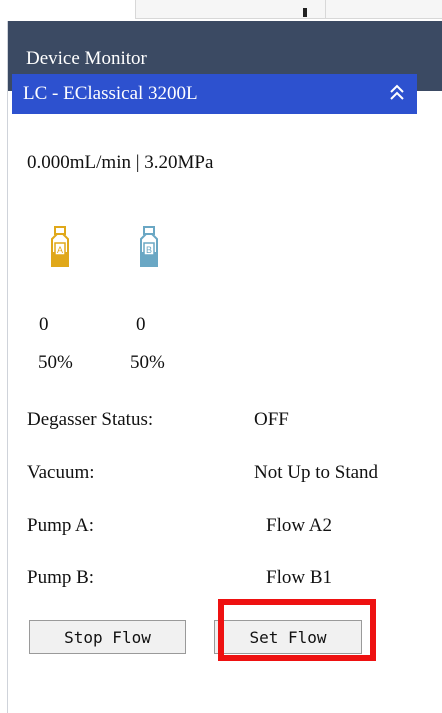  Describe the element at coordinates (299, 577) in the screenshot. I see `pump-b-value: Flow B1` at that location.